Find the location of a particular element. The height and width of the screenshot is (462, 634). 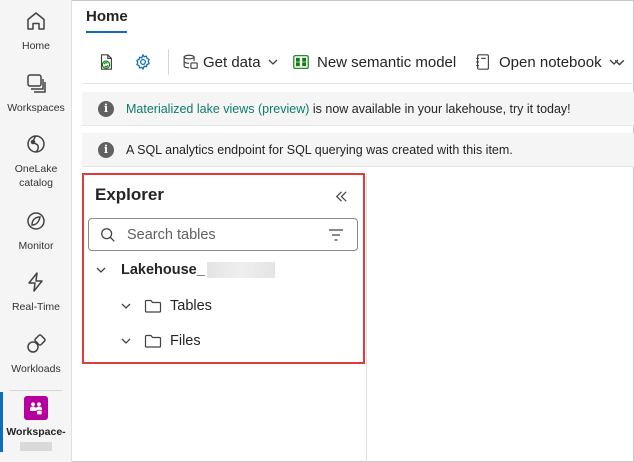

open-notebook-label: Open notebook is located at coordinates (550, 62).